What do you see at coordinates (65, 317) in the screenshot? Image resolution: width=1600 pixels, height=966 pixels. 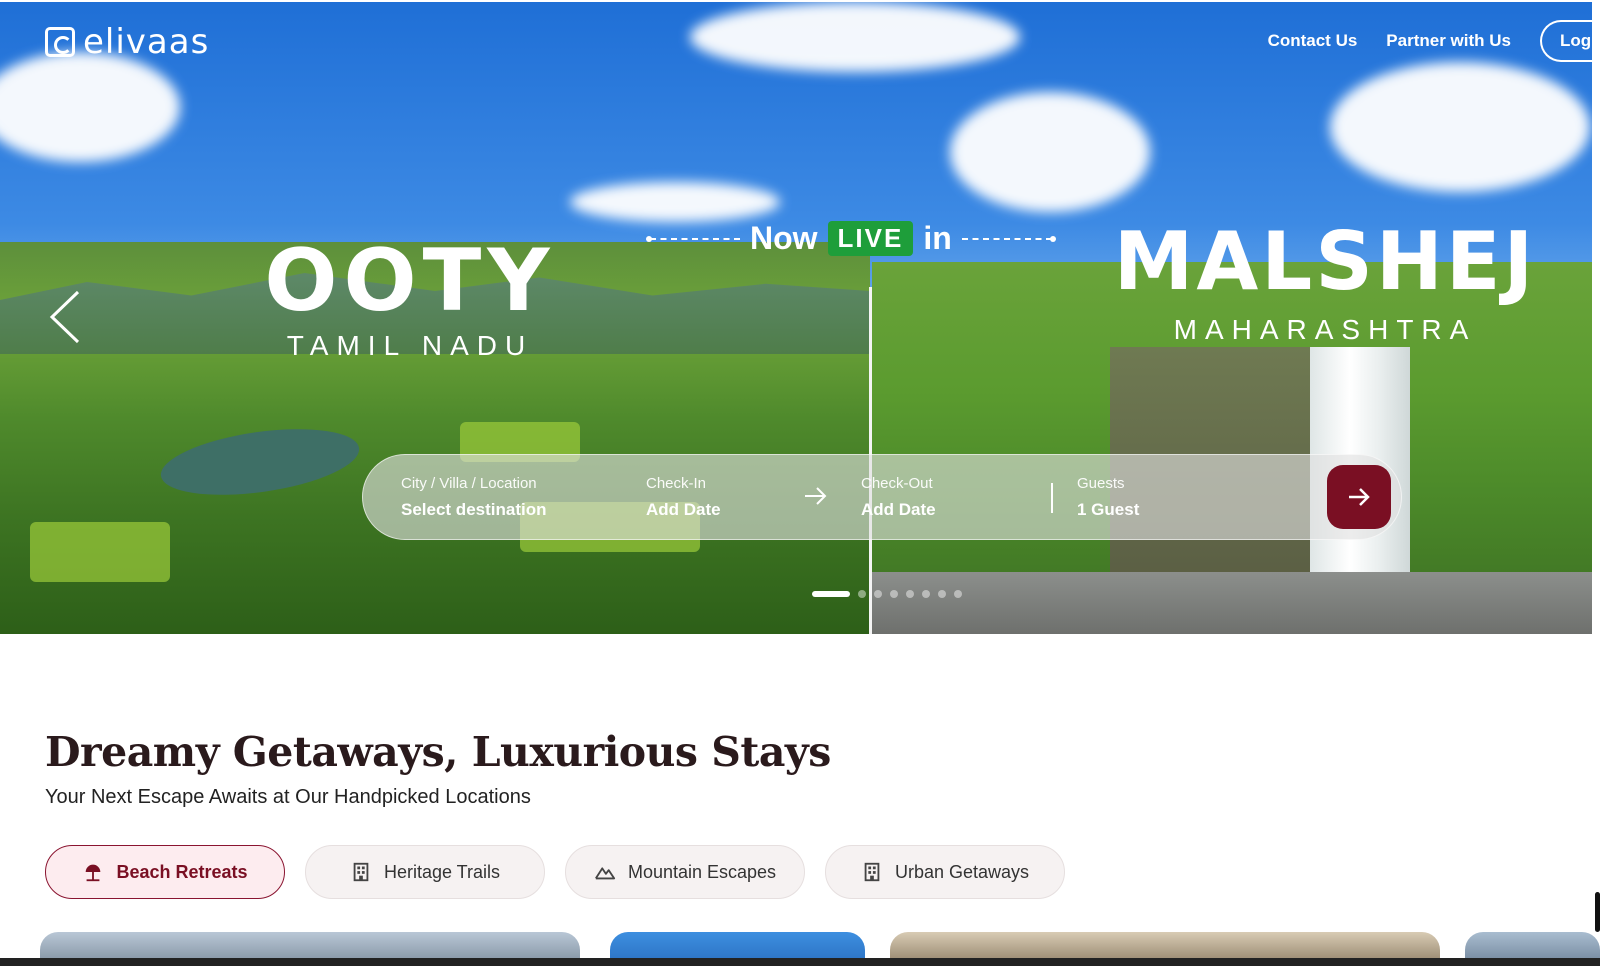 I see `chevron-left-icon` at bounding box center [65, 317].